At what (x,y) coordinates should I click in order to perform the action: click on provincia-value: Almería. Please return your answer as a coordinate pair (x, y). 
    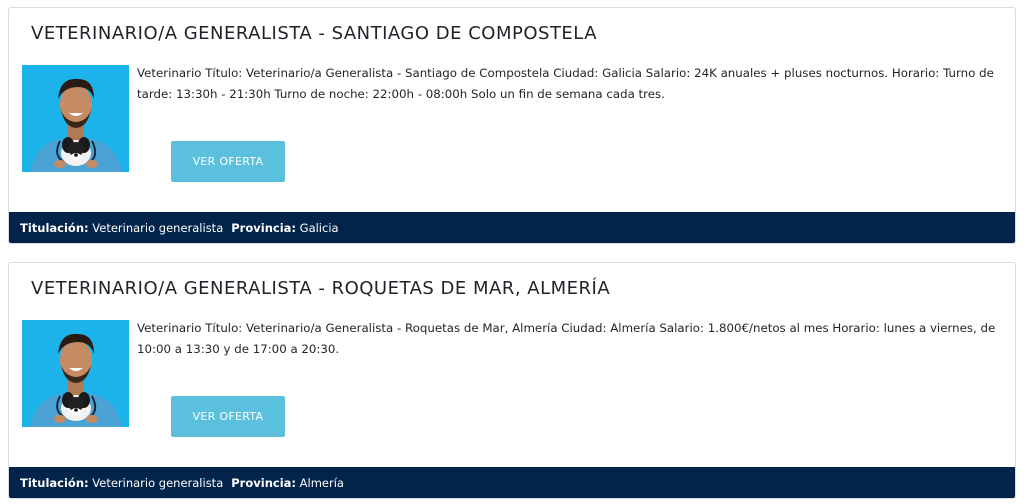
    Looking at the image, I should click on (321, 482).